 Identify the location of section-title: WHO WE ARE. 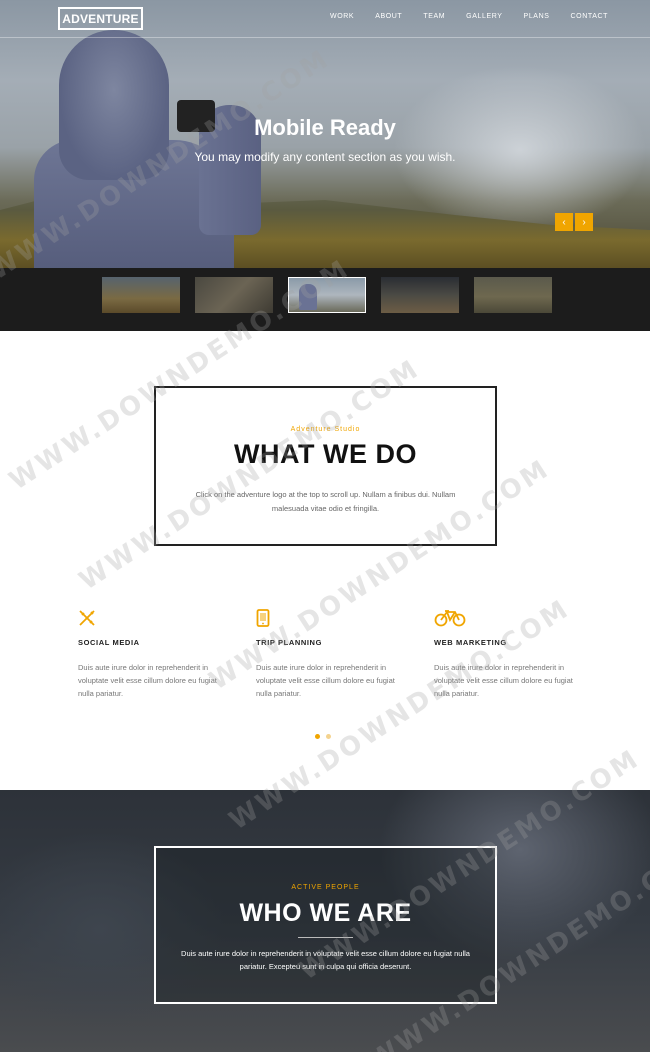
(325, 913).